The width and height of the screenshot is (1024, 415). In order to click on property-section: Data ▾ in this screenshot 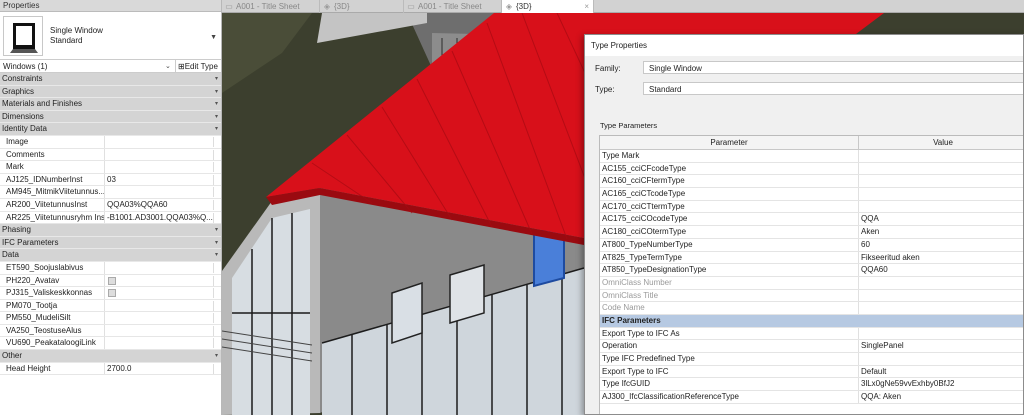, I will do `click(110, 255)`.